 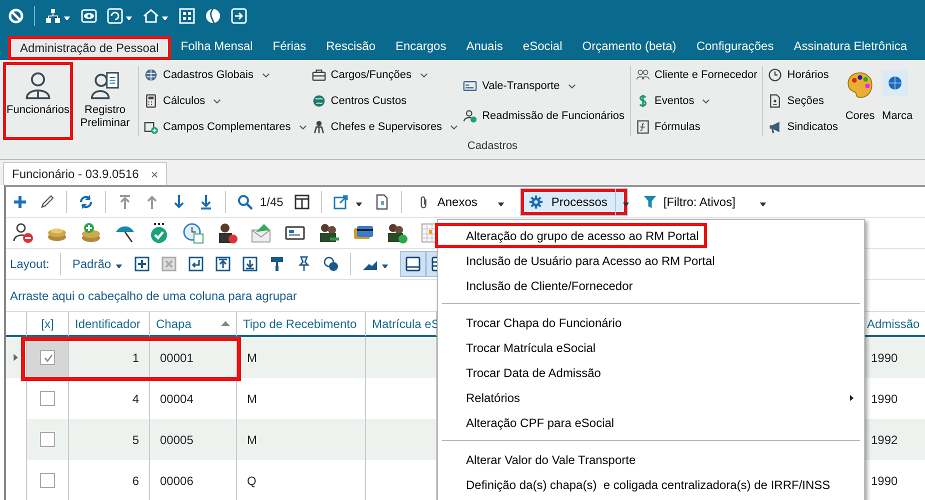 I want to click on view-toggle-button, so click(x=413, y=264).